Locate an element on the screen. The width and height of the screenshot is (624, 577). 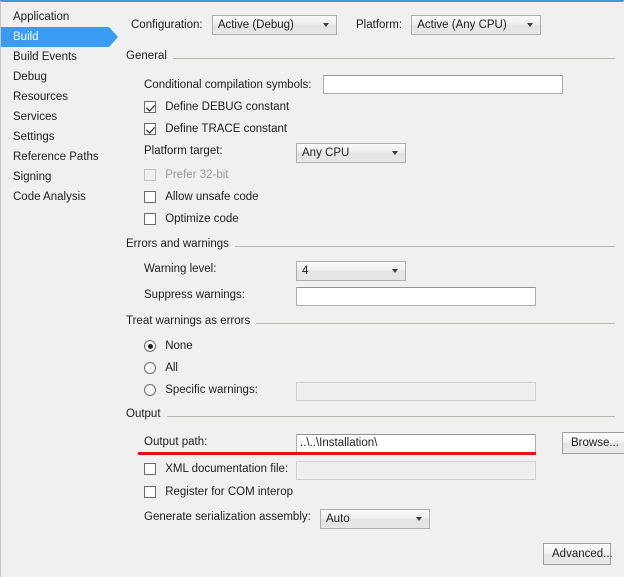
treat-all-label: All is located at coordinates (171, 368).